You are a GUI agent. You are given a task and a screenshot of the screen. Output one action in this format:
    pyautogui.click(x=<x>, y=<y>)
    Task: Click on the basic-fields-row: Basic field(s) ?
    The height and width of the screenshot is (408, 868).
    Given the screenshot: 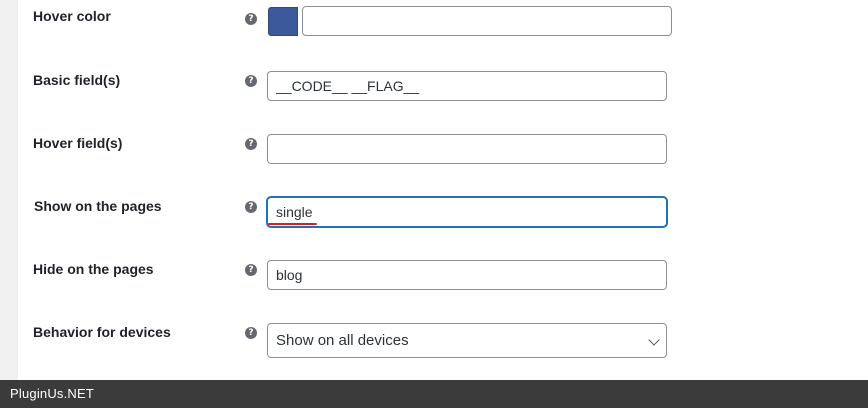 What is the action you would take?
    pyautogui.click(x=443, y=84)
    